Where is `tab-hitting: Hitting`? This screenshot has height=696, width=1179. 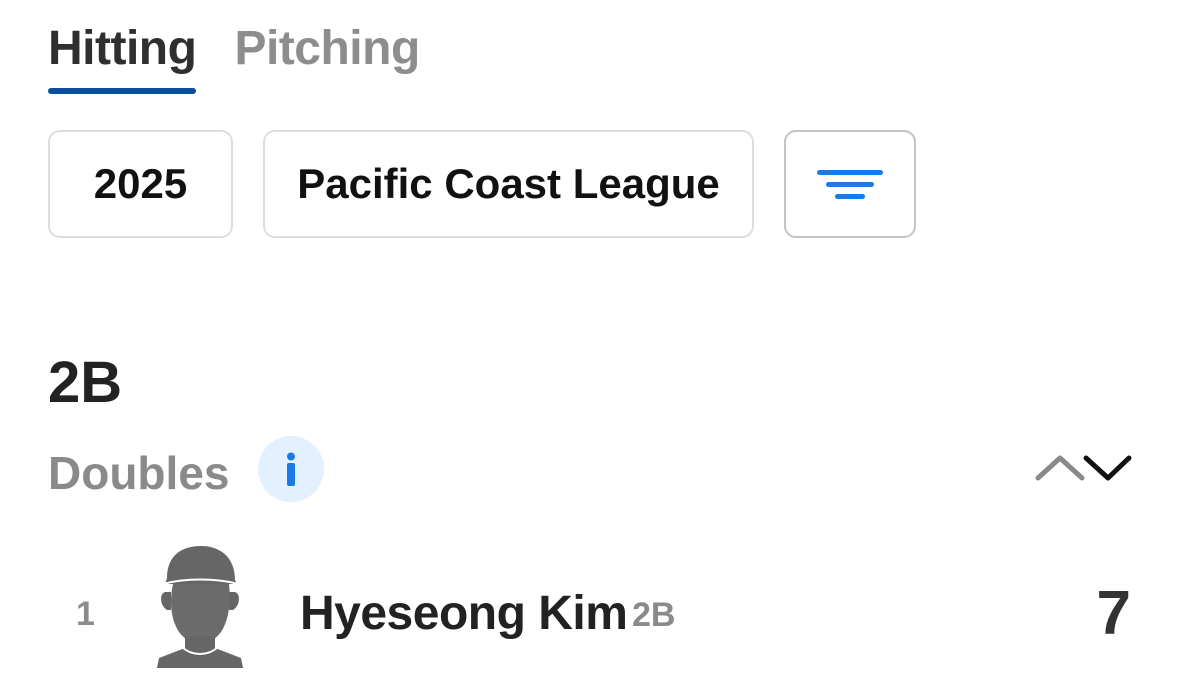
tab-hitting: Hitting is located at coordinates (122, 56).